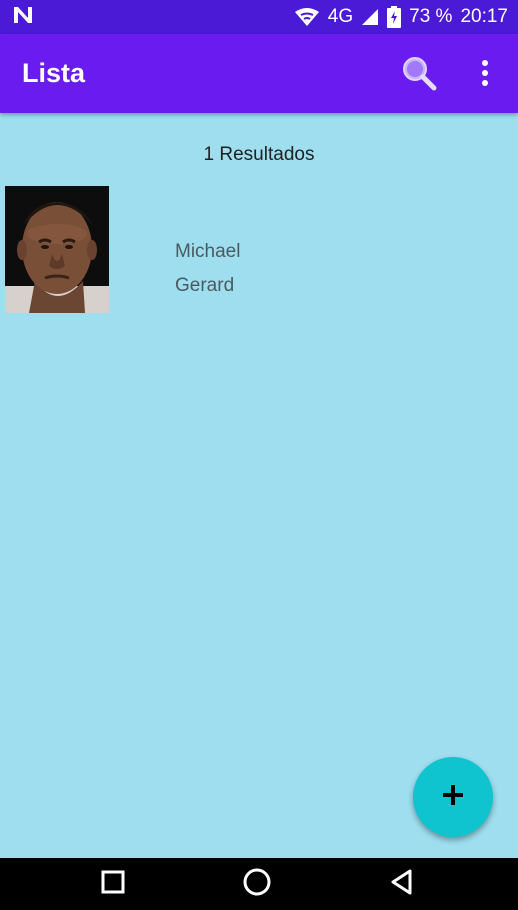 The width and height of the screenshot is (518, 910). I want to click on back-button, so click(402, 884).